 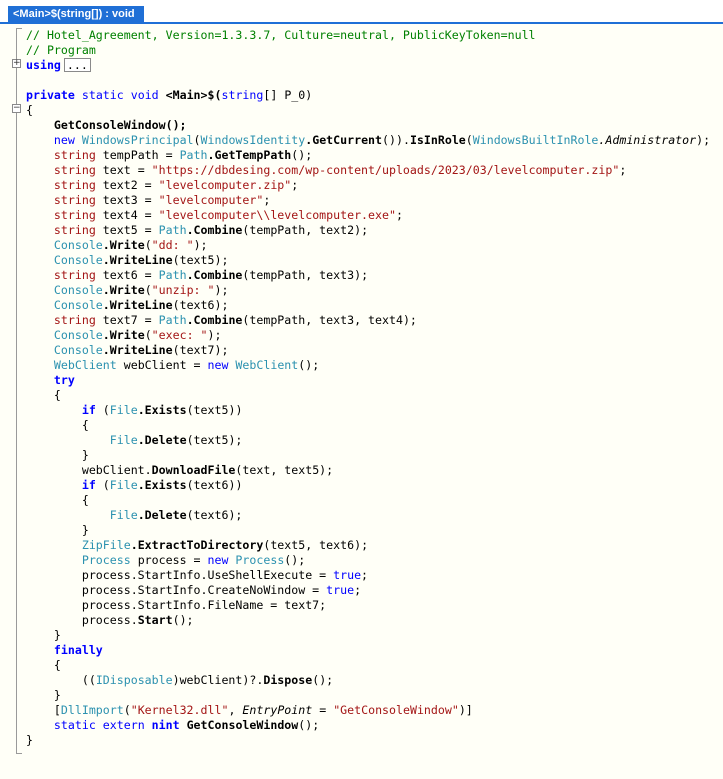 I want to click on code-token: =, so click(x=323, y=710).